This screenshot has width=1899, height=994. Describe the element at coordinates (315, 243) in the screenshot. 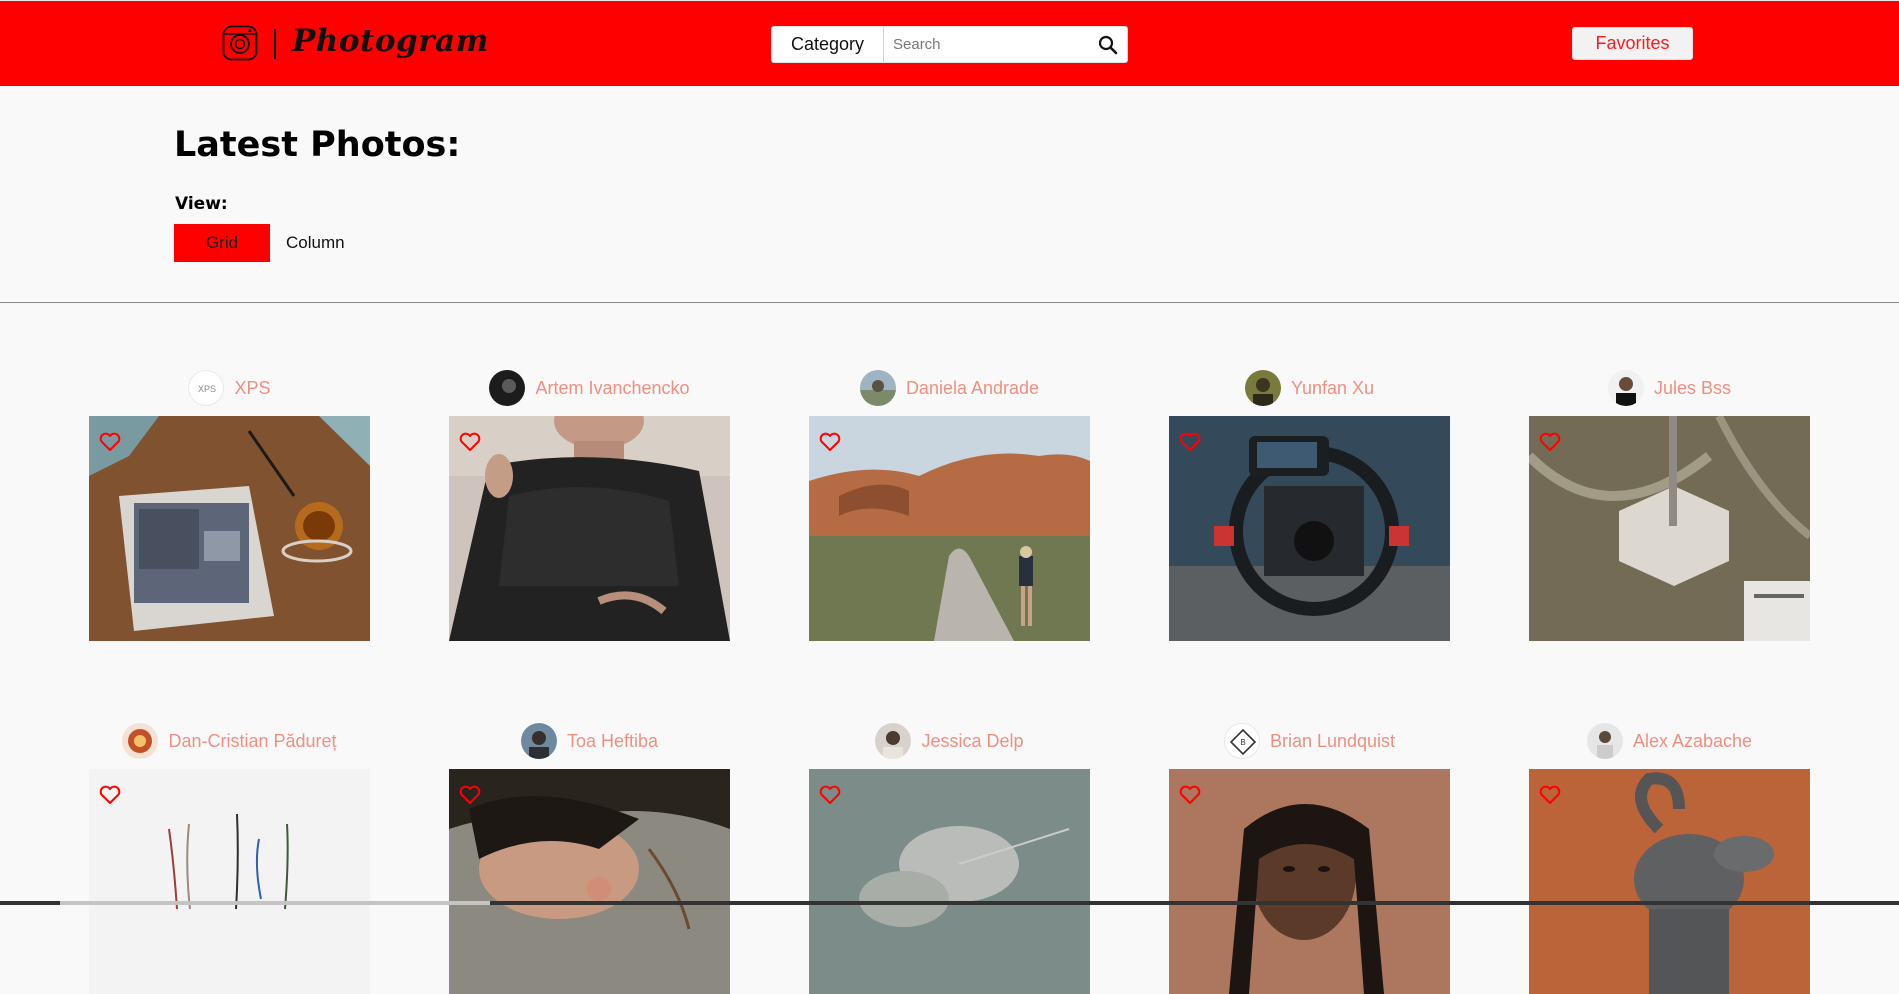

I see `column-view-button: Column` at that location.